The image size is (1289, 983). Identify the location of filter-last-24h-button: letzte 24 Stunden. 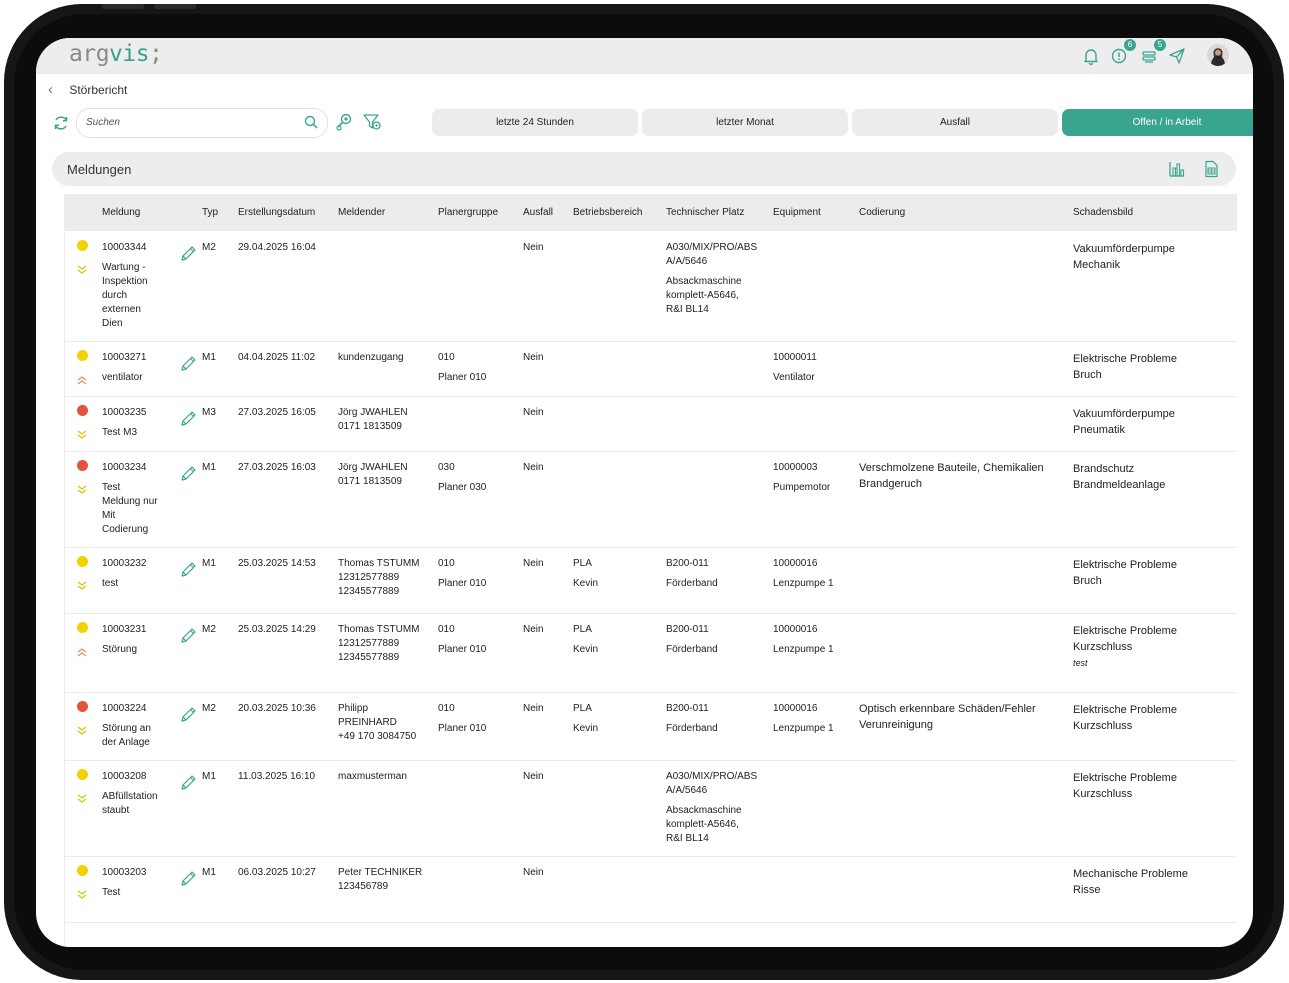
(535, 122).